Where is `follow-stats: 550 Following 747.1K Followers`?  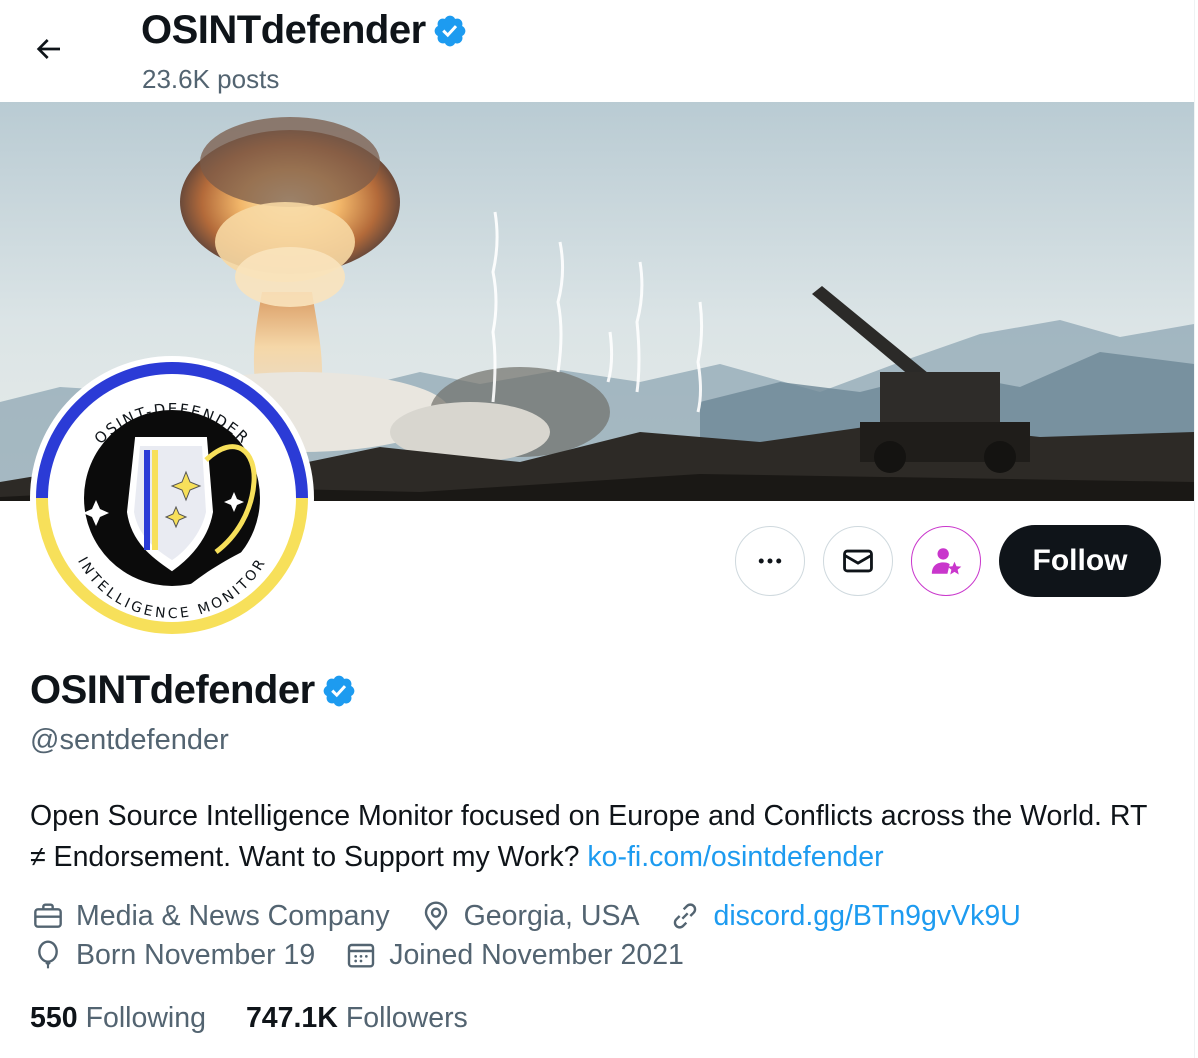 follow-stats: 550 Following 747.1K Followers is located at coordinates (269, 1018).